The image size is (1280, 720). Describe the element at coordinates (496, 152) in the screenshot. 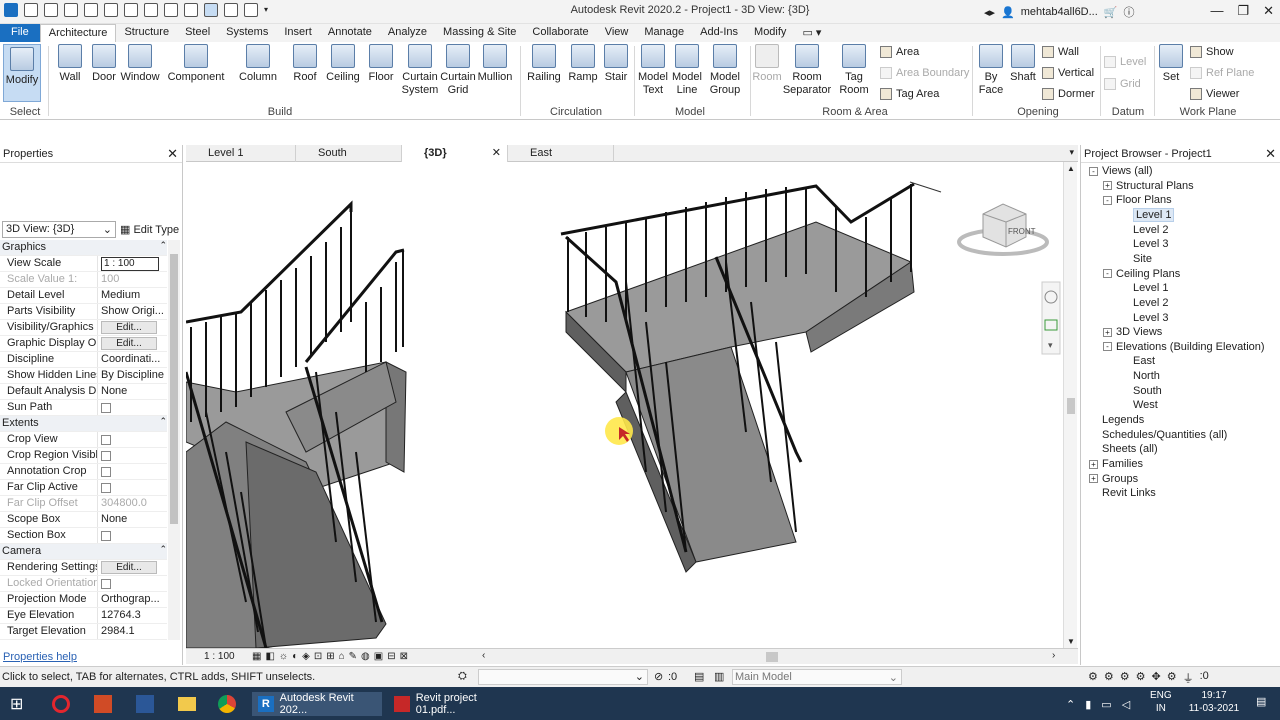

I see `close-tab-icon: ✕` at that location.